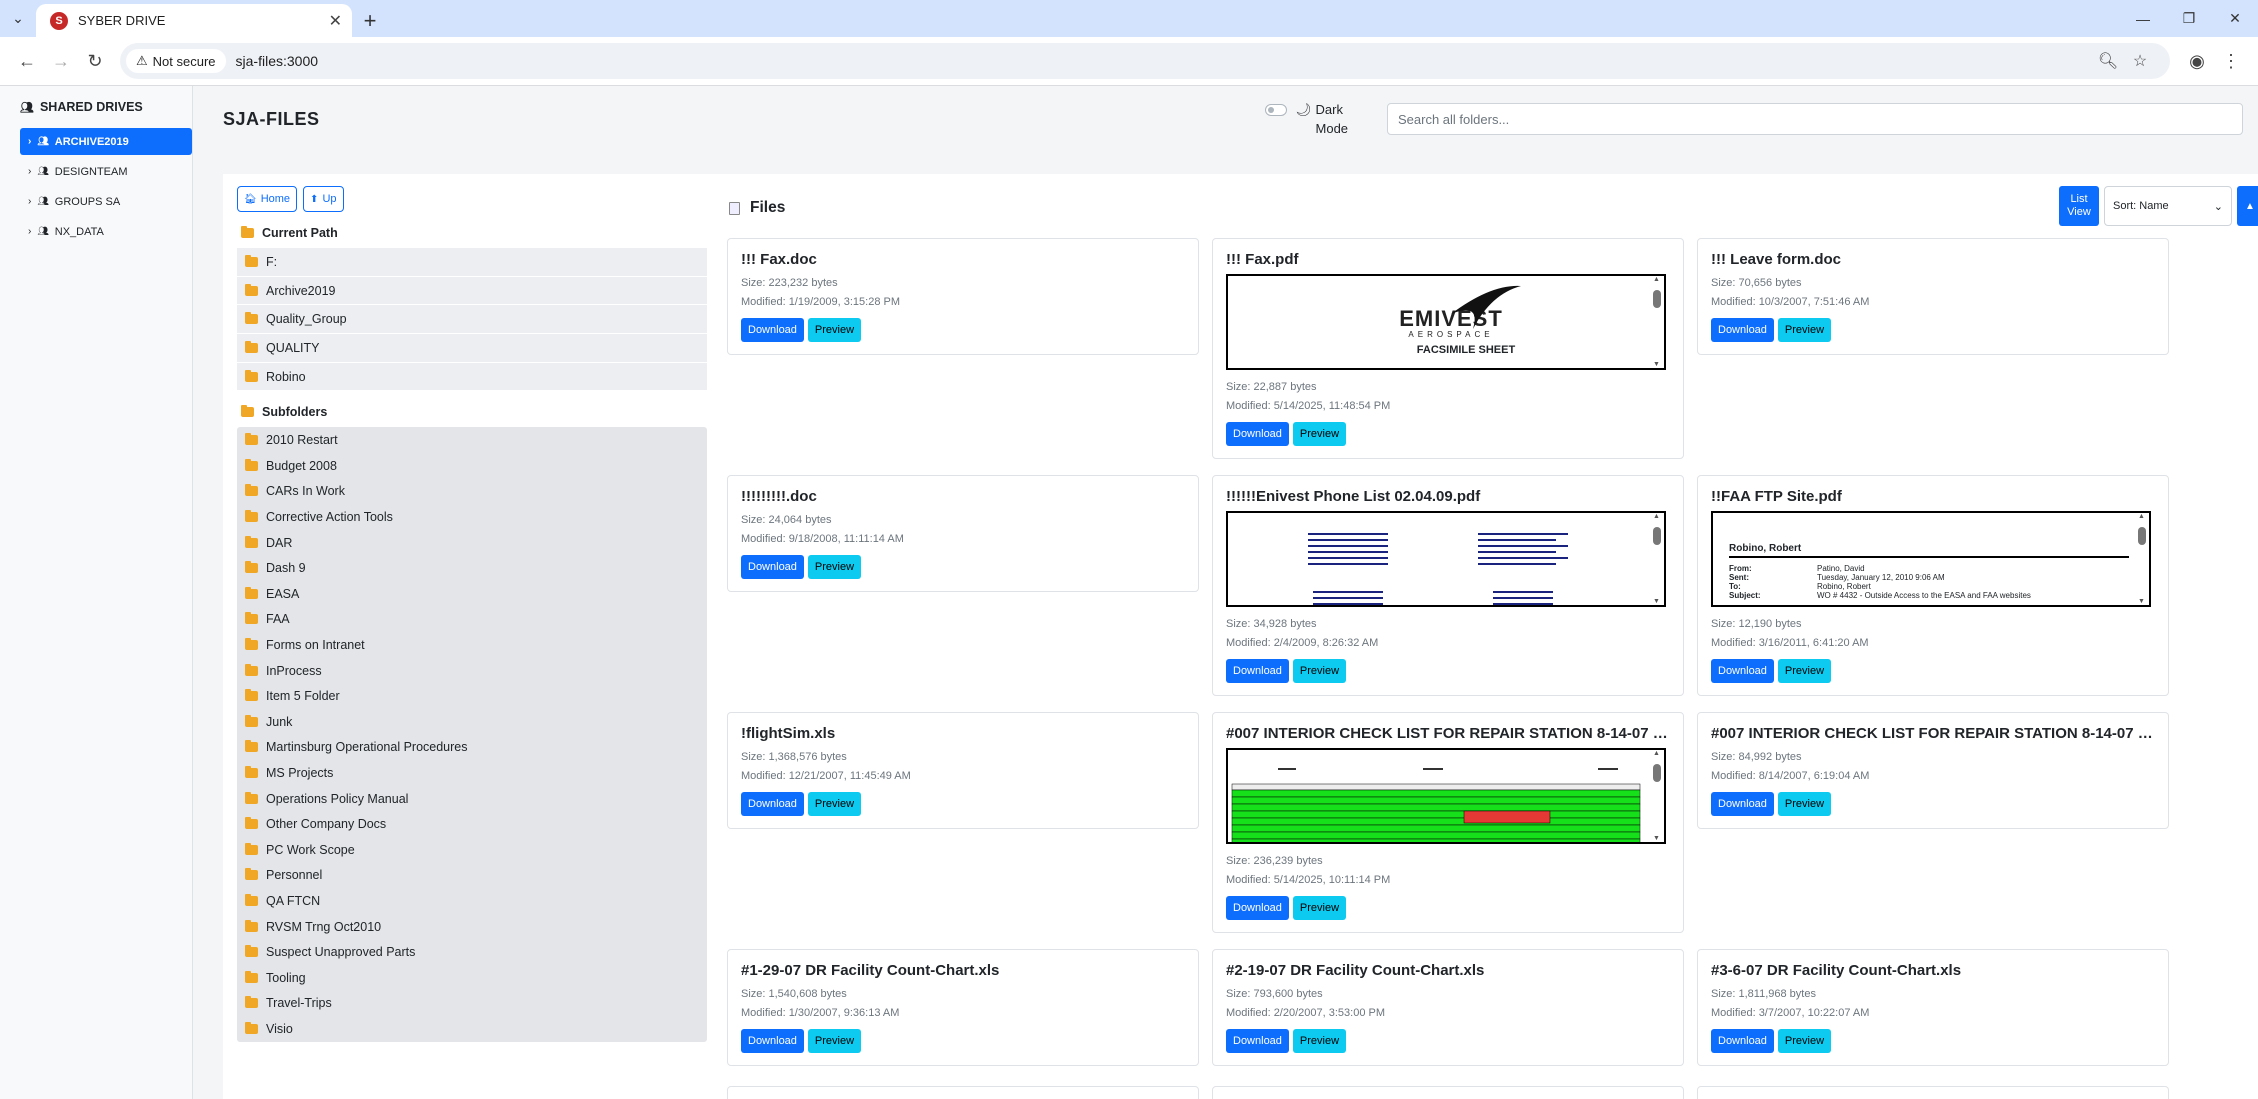 This screenshot has width=2258, height=1099. What do you see at coordinates (1446, 322) in the screenshot?
I see `file-preview: EMIVEST AEROSPACE FACSIMILE SHEET` at bounding box center [1446, 322].